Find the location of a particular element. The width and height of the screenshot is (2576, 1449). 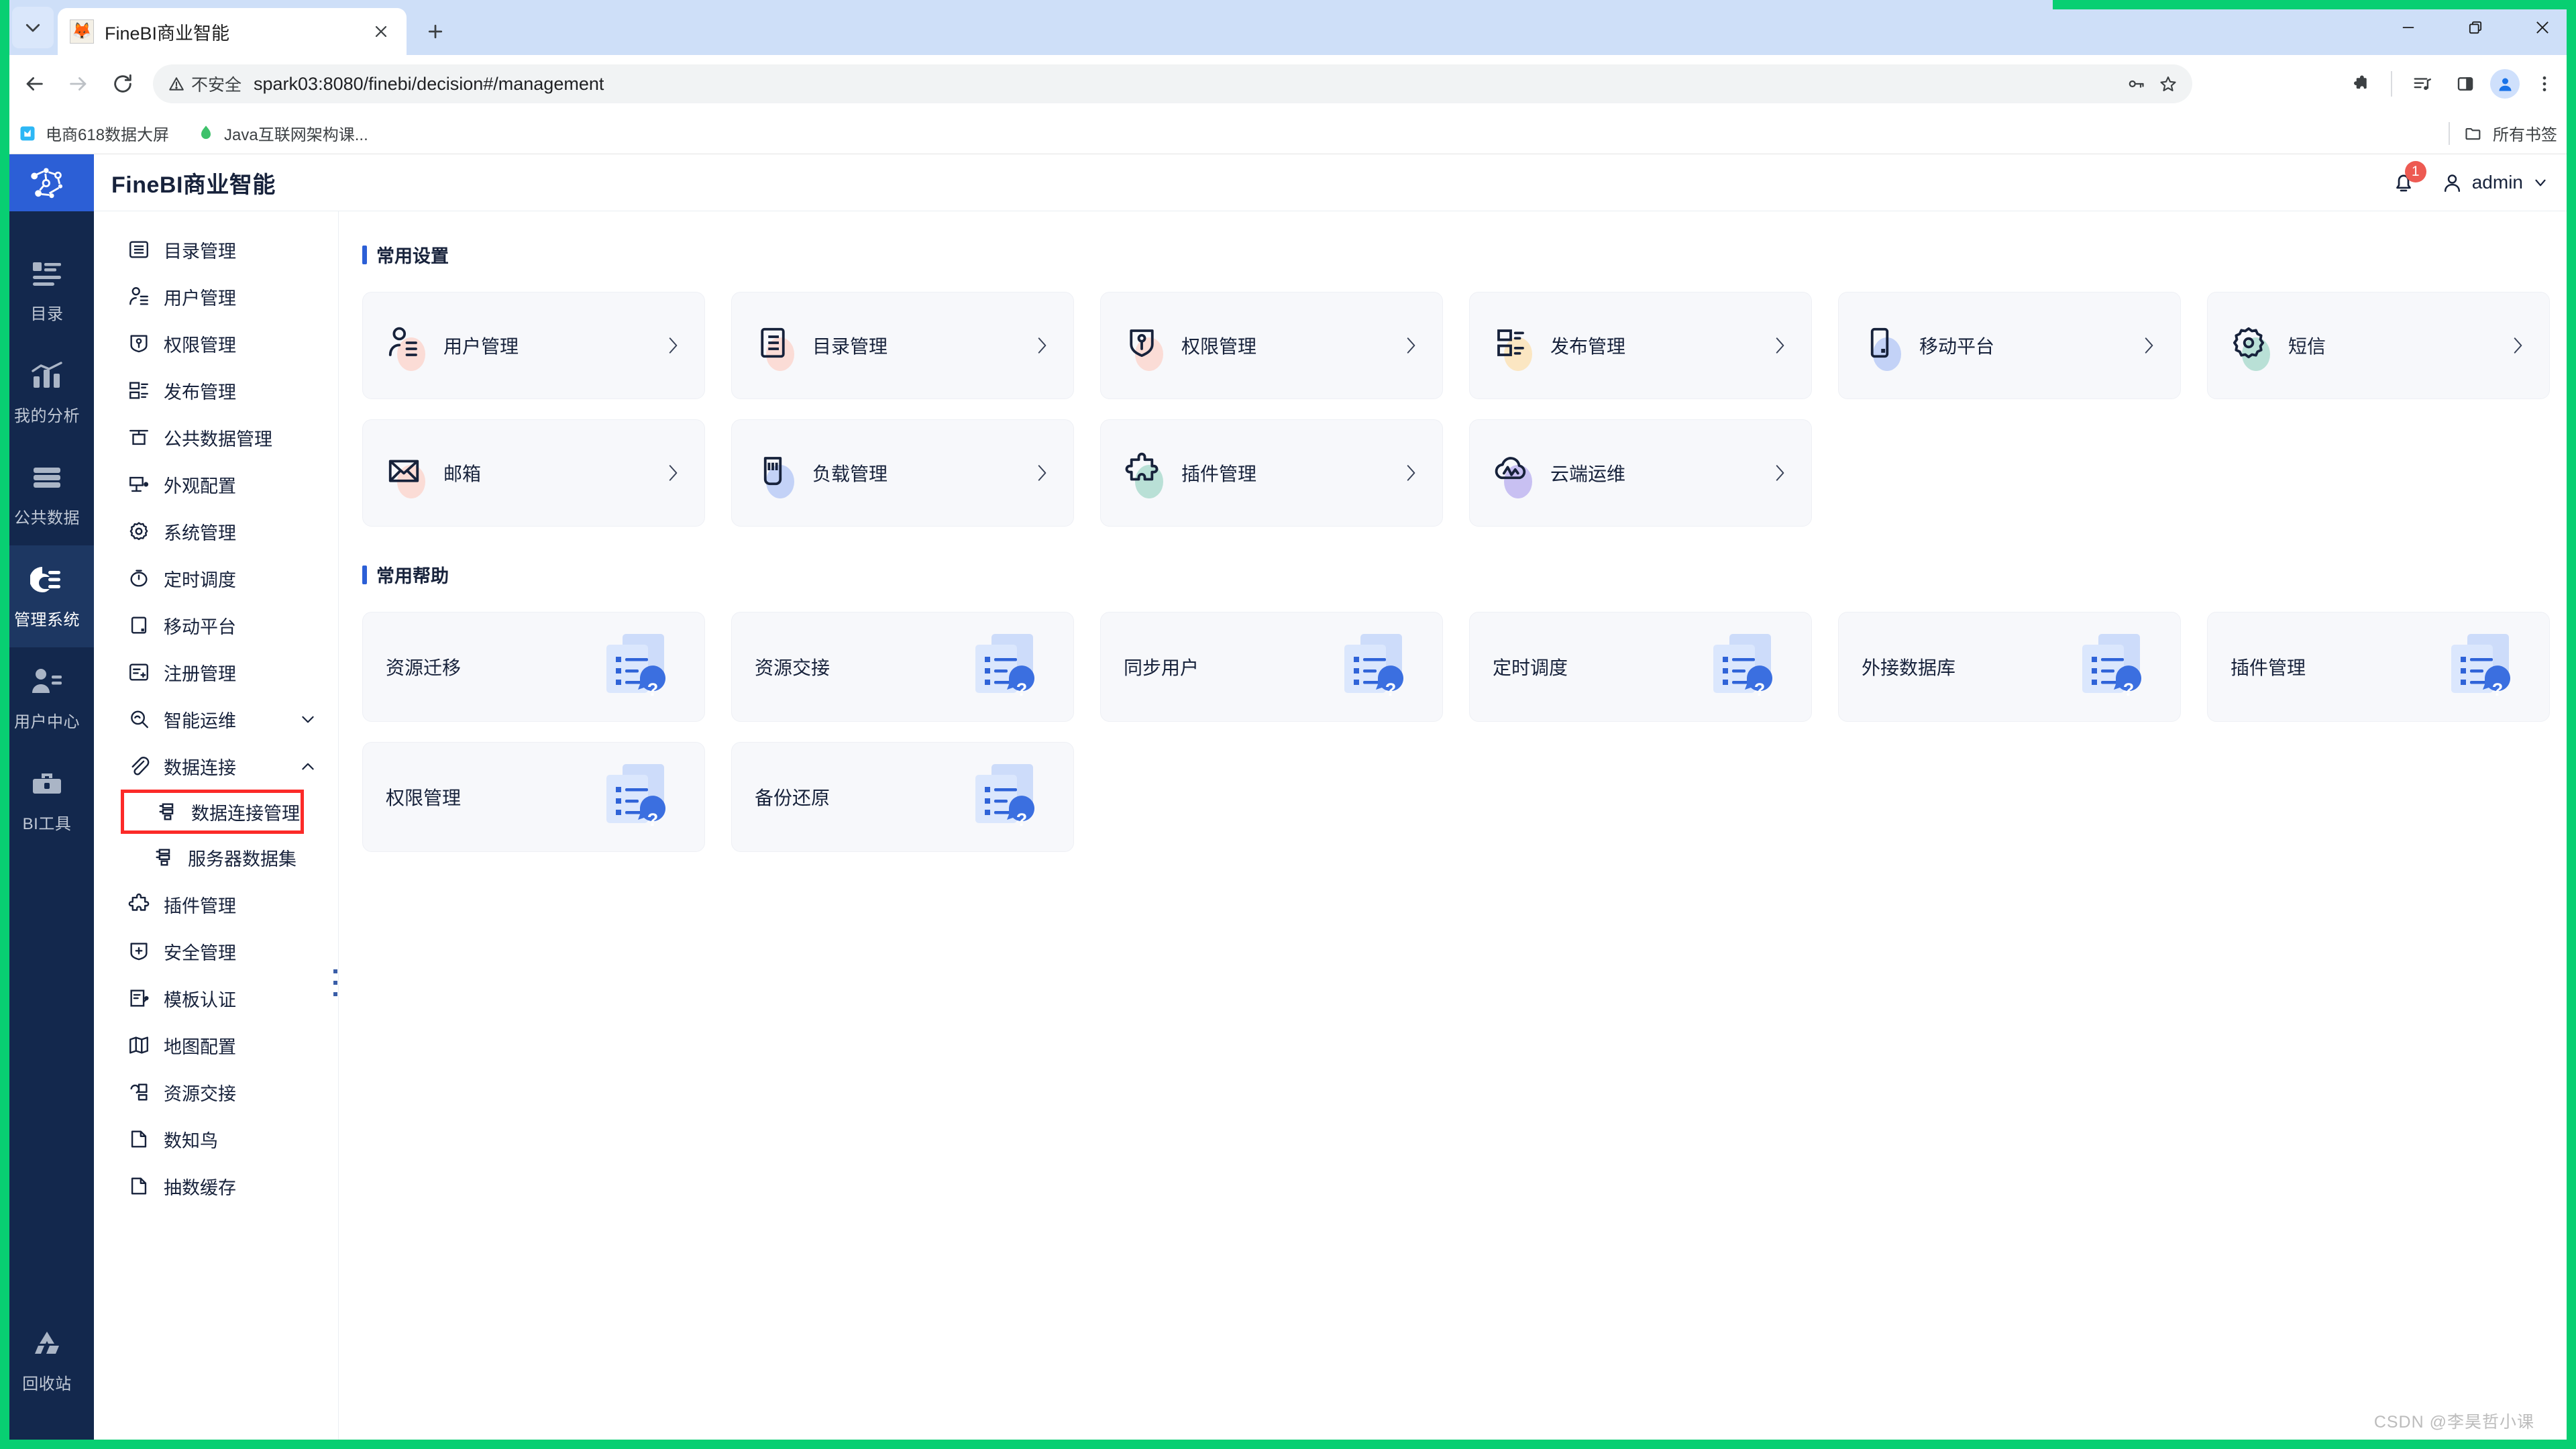

menu-item-user-management: 用户管理 is located at coordinates (216, 296).